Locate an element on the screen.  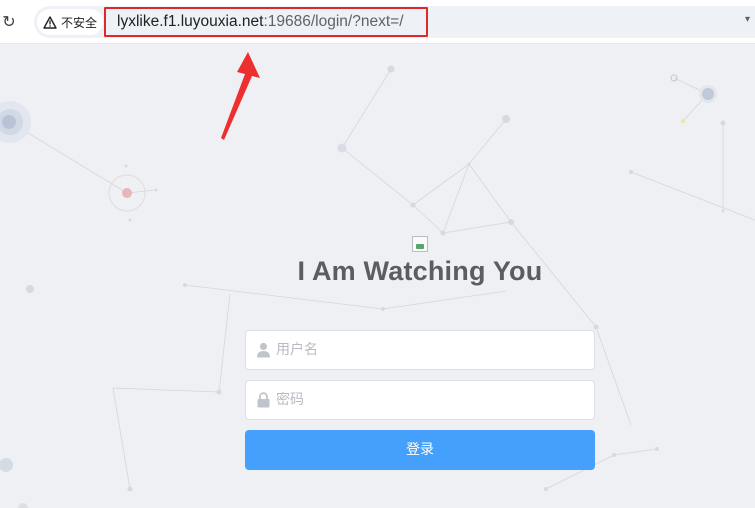
username-field is located at coordinates (420, 350).